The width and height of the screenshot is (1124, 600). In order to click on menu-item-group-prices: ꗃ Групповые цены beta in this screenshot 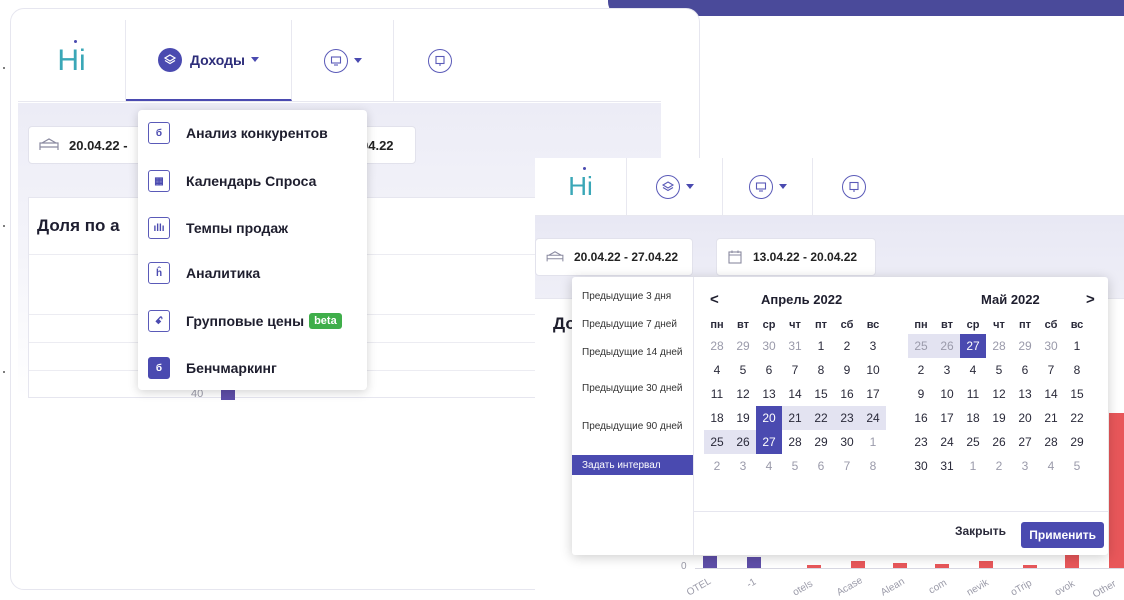, I will do `click(245, 321)`.